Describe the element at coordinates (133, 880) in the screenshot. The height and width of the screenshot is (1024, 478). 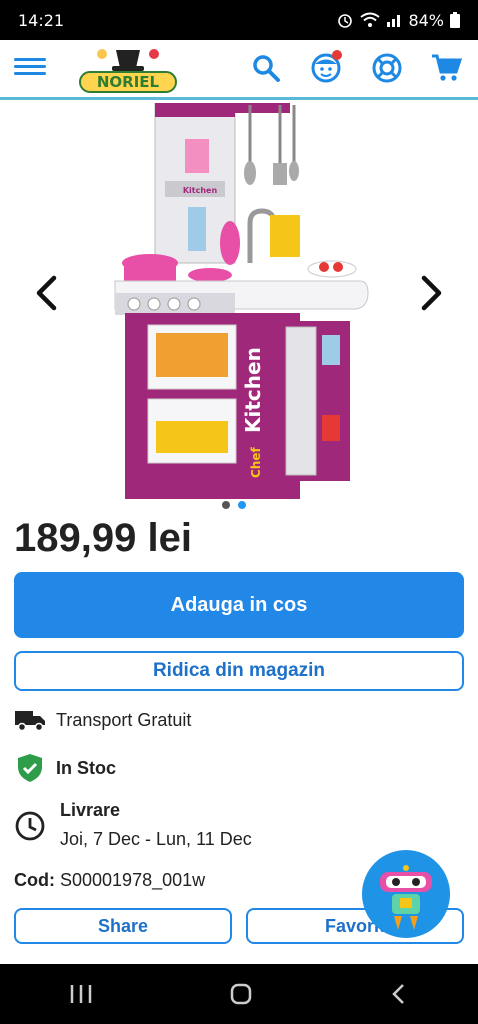
I see `code-value: S00001978_001w` at that location.